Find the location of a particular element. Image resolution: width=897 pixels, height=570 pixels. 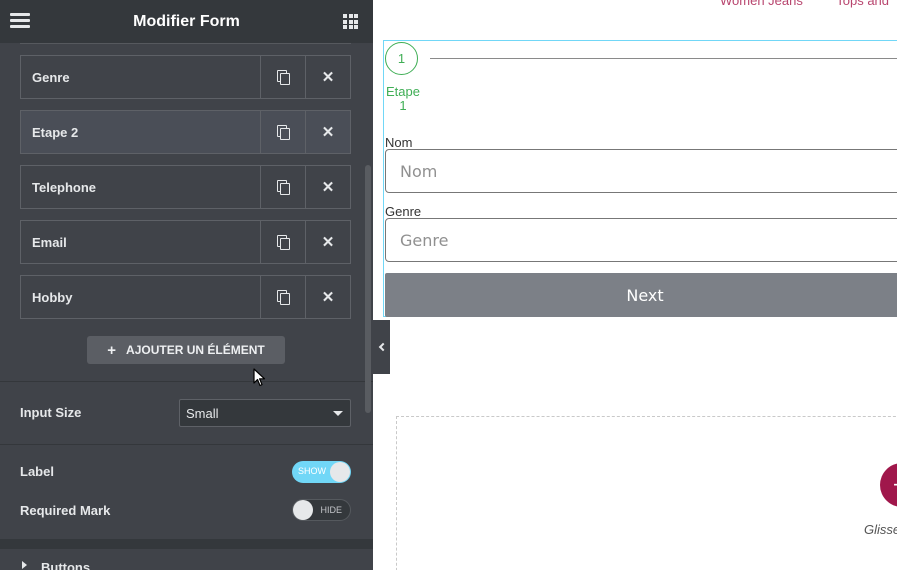

collapse-panel-button is located at coordinates (381, 347).